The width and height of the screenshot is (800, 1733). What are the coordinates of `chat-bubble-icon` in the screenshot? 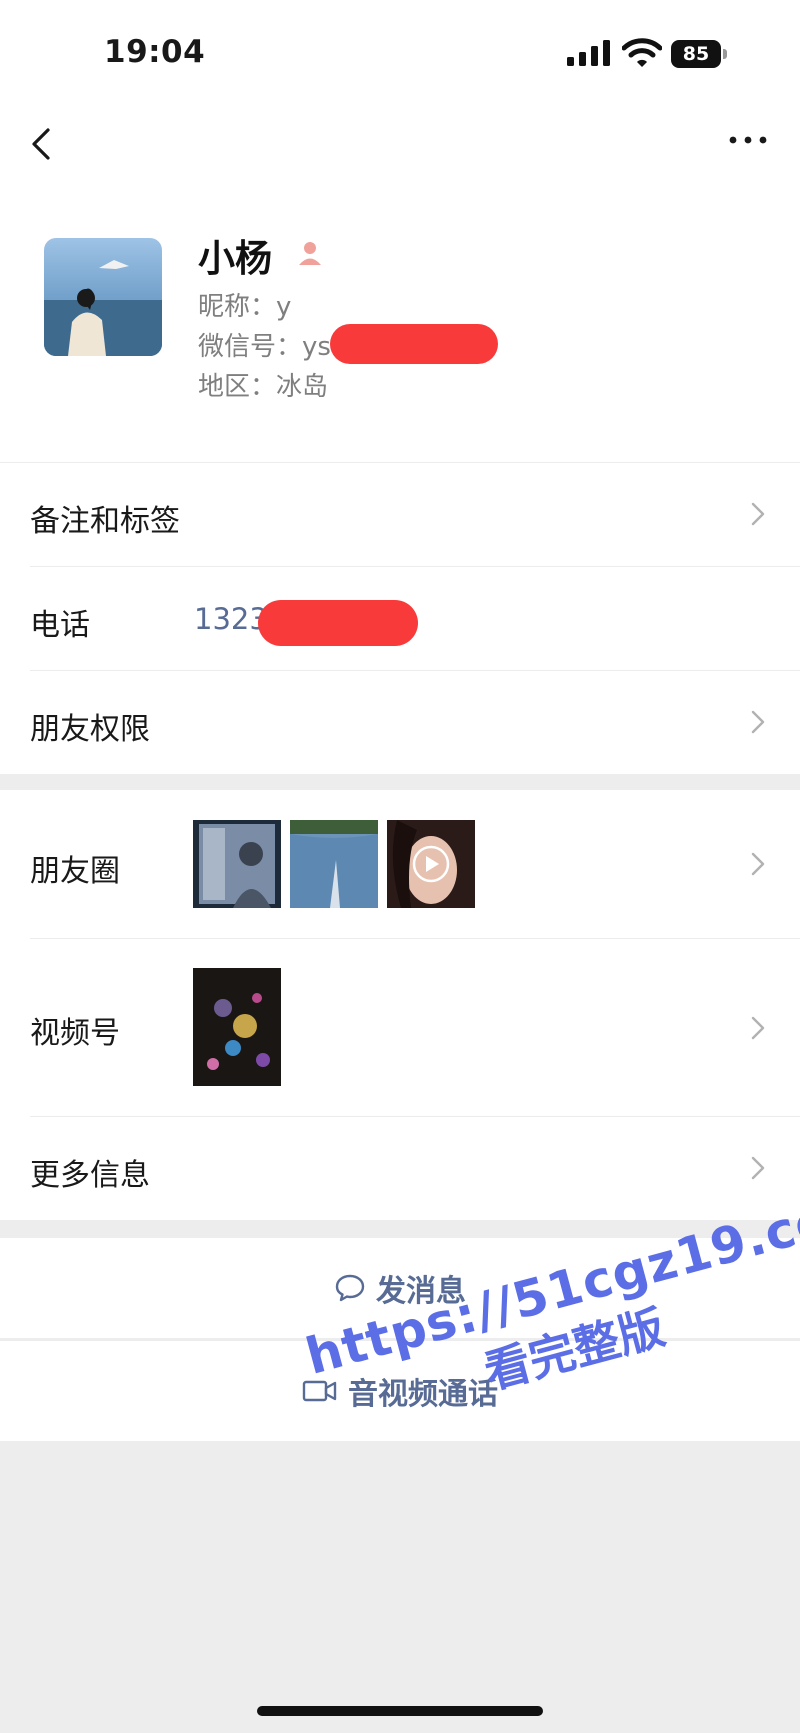 It's located at (350, 1288).